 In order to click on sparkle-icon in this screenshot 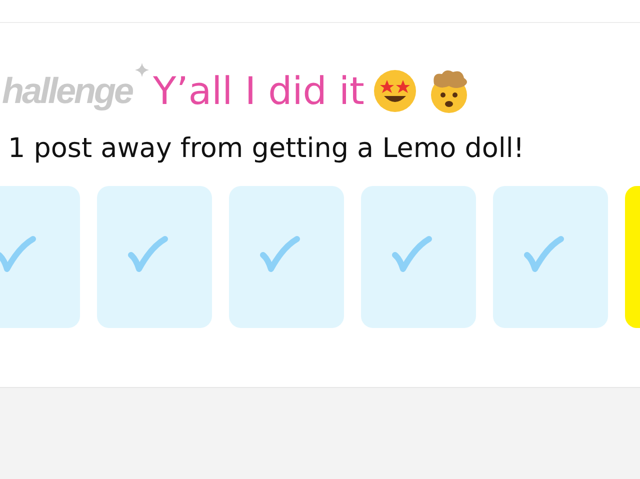, I will do `click(142, 70)`.